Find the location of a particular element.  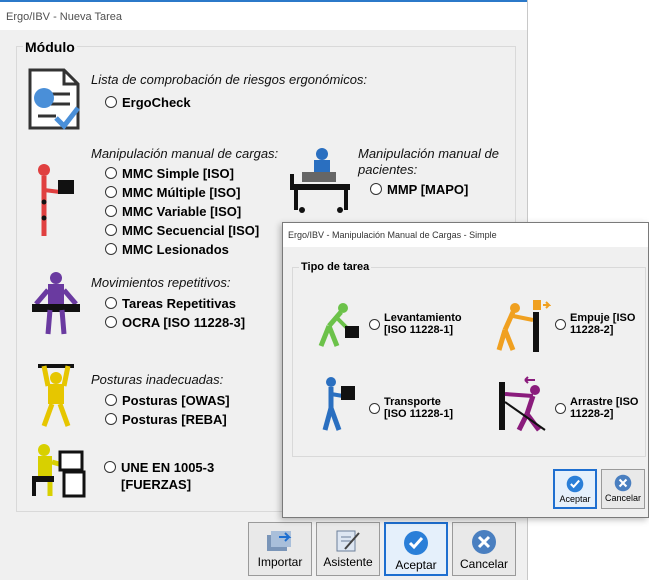

option-mmc-injured-label: MMC Lesionados is located at coordinates (175, 249).